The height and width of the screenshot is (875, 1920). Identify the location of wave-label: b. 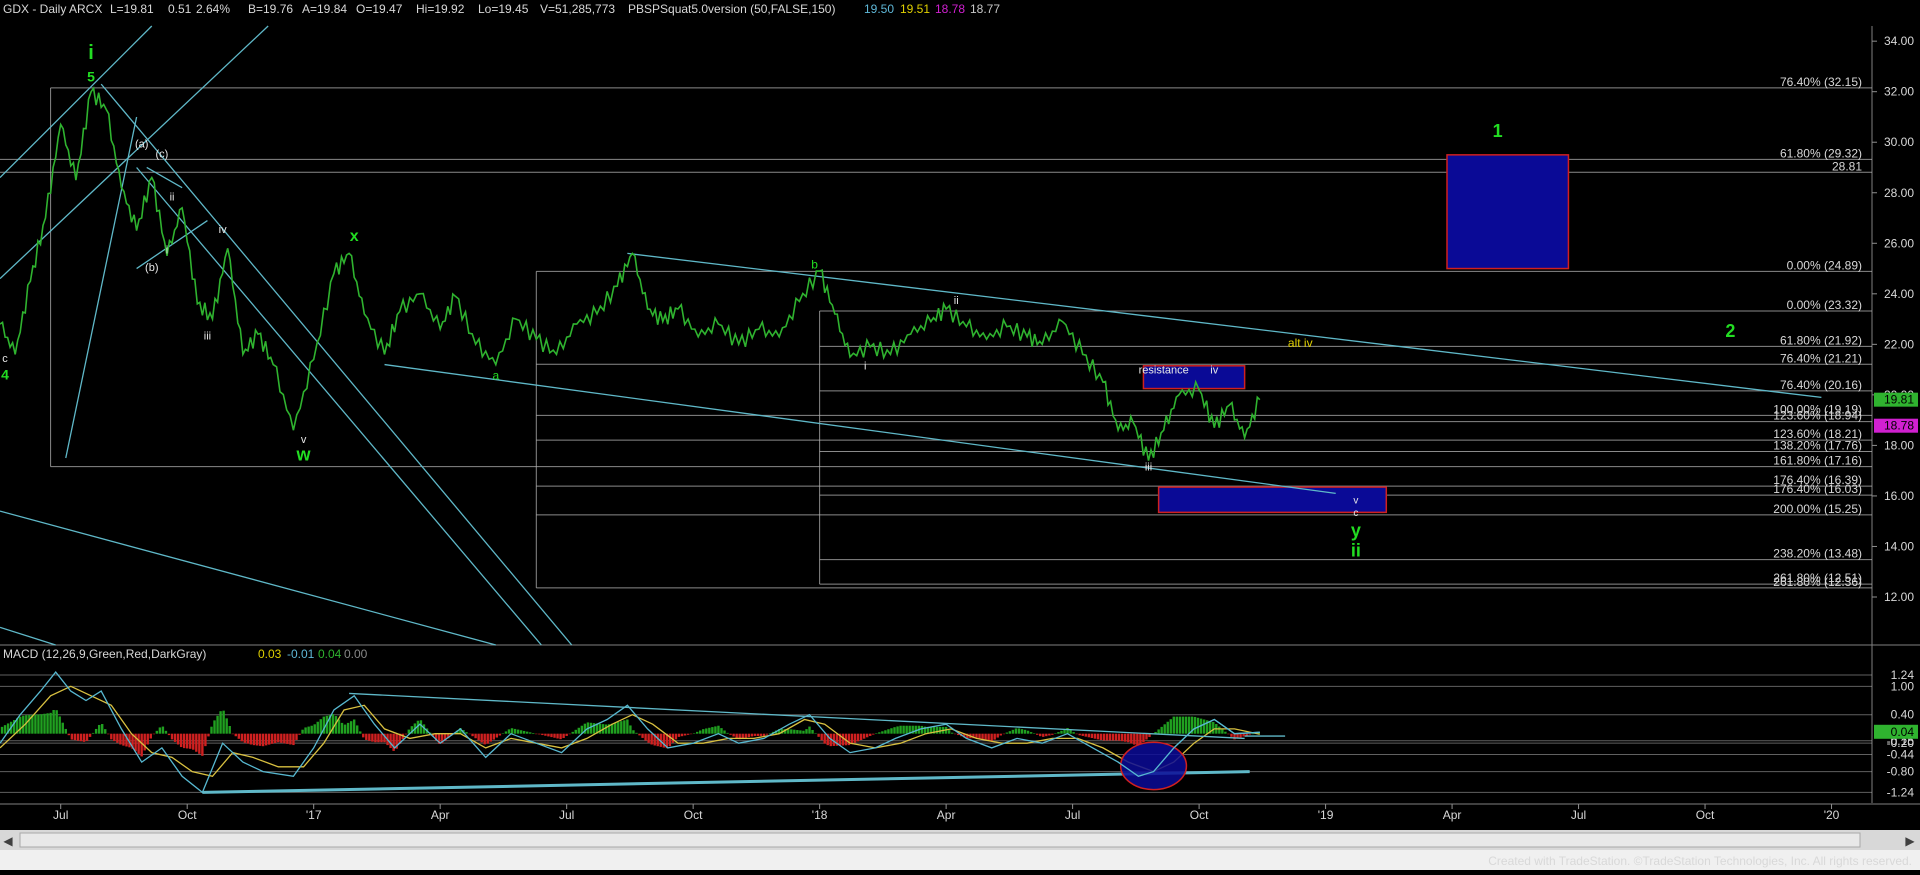
(814, 265).